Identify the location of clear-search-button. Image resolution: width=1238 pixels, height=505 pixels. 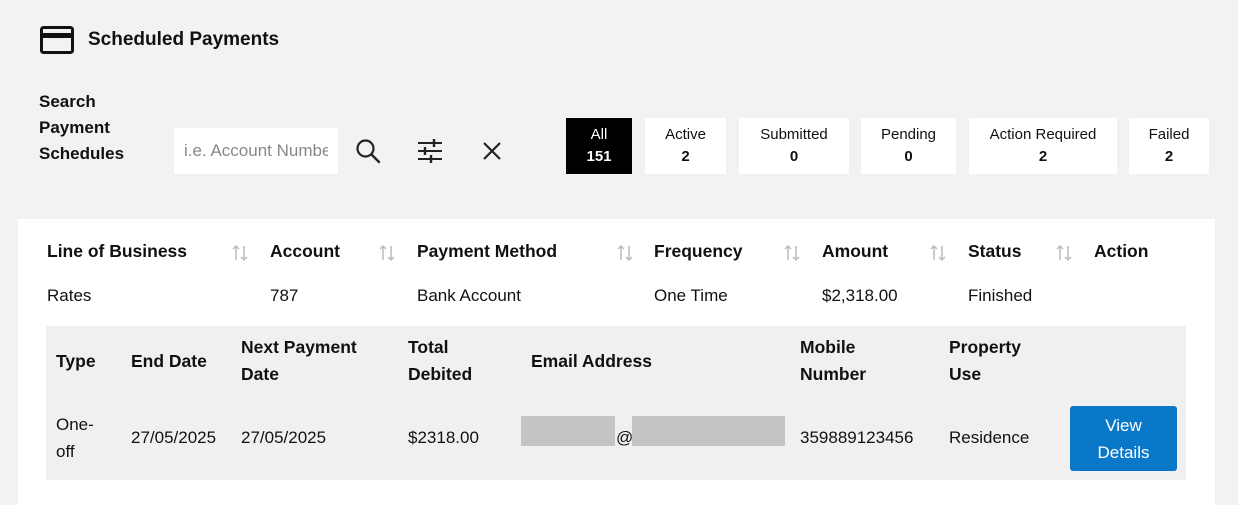
(492, 151).